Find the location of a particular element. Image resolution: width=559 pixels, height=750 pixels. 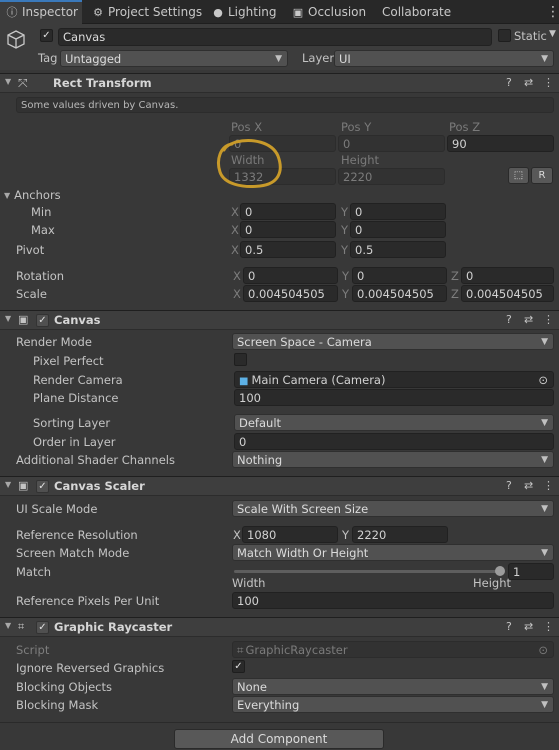

anchor-min-x: 0 is located at coordinates (288, 211).